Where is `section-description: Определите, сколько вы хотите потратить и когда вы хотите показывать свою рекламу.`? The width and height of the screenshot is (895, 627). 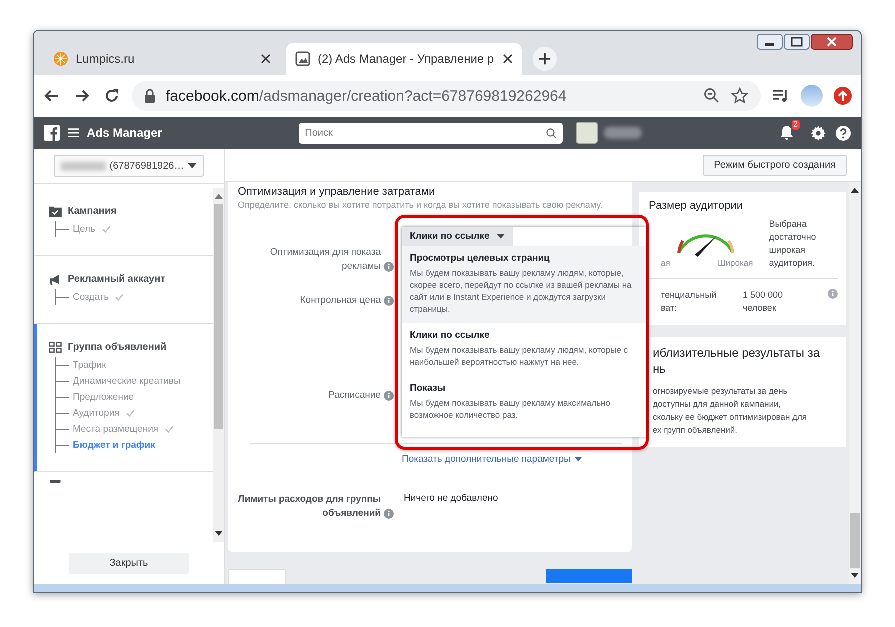 section-description: Определите, сколько вы хотите потратить и когда вы хотите показывать свою рекламу. is located at coordinates (421, 205).